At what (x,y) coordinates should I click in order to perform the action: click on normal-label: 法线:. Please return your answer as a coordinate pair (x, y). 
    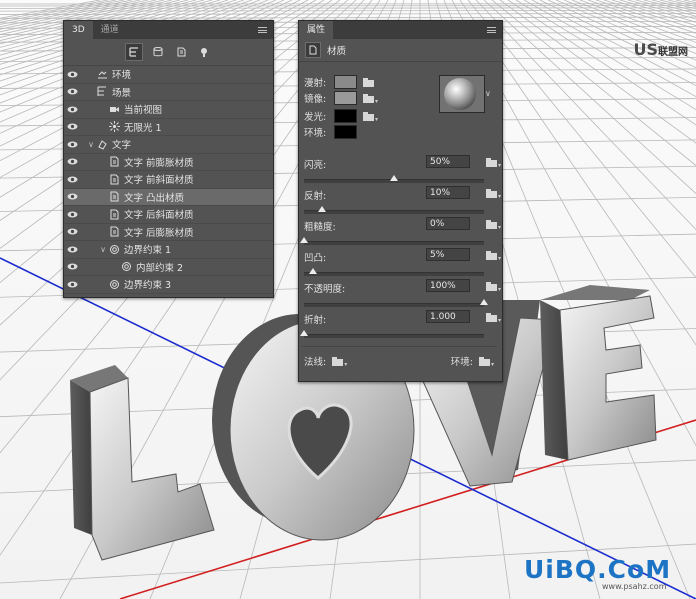
    Looking at the image, I should click on (315, 362).